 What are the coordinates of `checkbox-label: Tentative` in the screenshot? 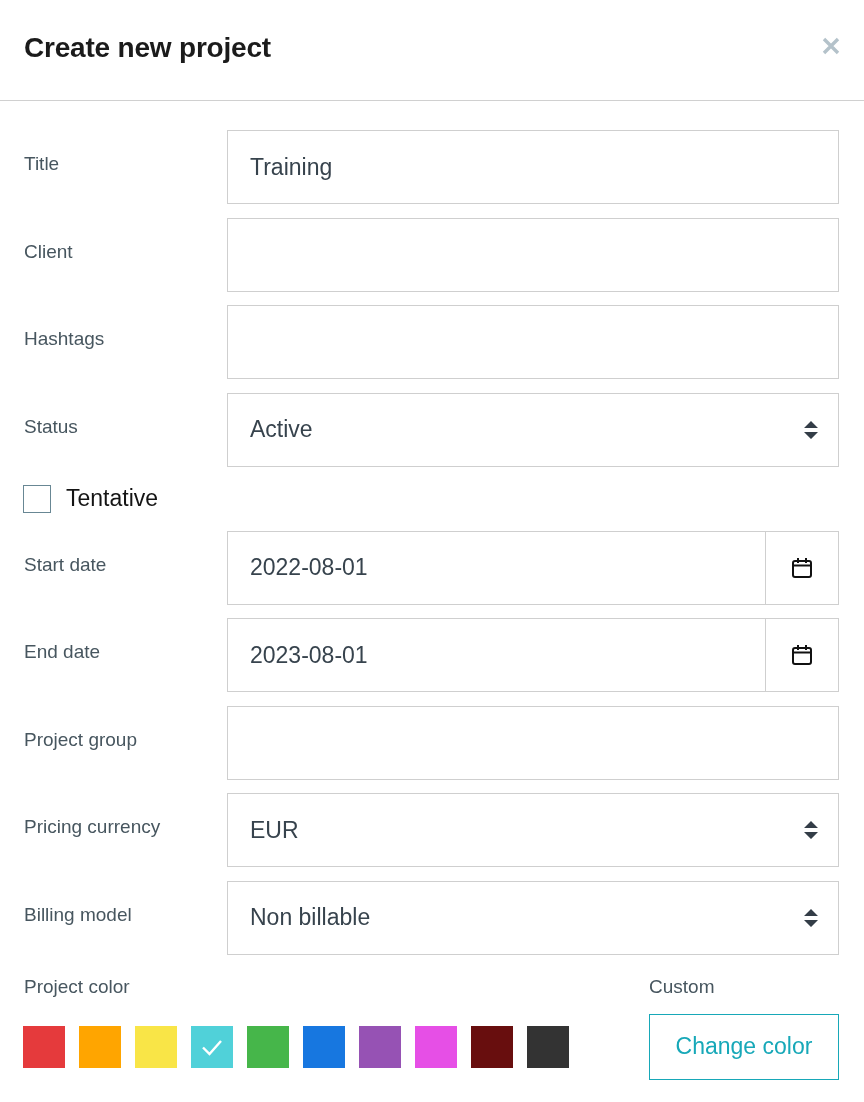 It's located at (112, 498).